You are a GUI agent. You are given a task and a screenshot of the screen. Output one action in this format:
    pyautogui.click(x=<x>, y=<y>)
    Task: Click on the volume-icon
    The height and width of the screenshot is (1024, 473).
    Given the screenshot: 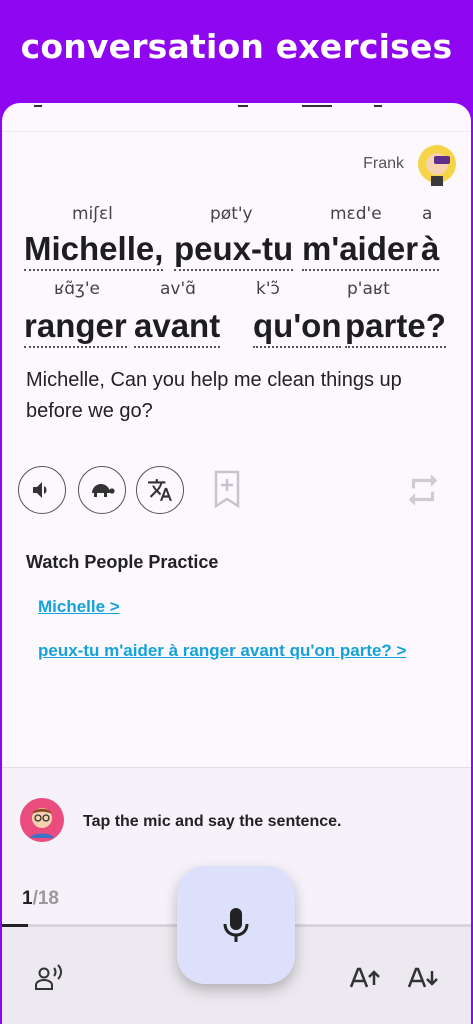 What is the action you would take?
    pyautogui.click(x=40, y=490)
    